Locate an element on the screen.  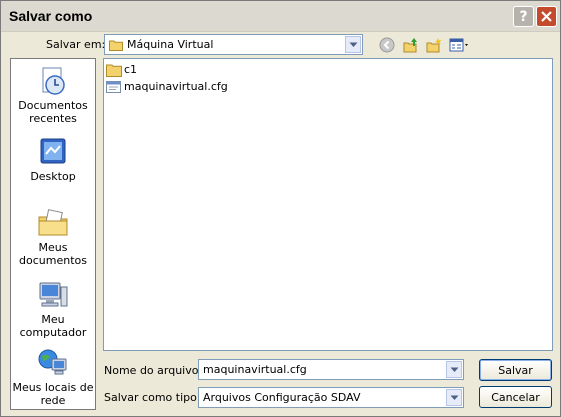
file-name: maquinavirtual.cfg is located at coordinates (176, 86).